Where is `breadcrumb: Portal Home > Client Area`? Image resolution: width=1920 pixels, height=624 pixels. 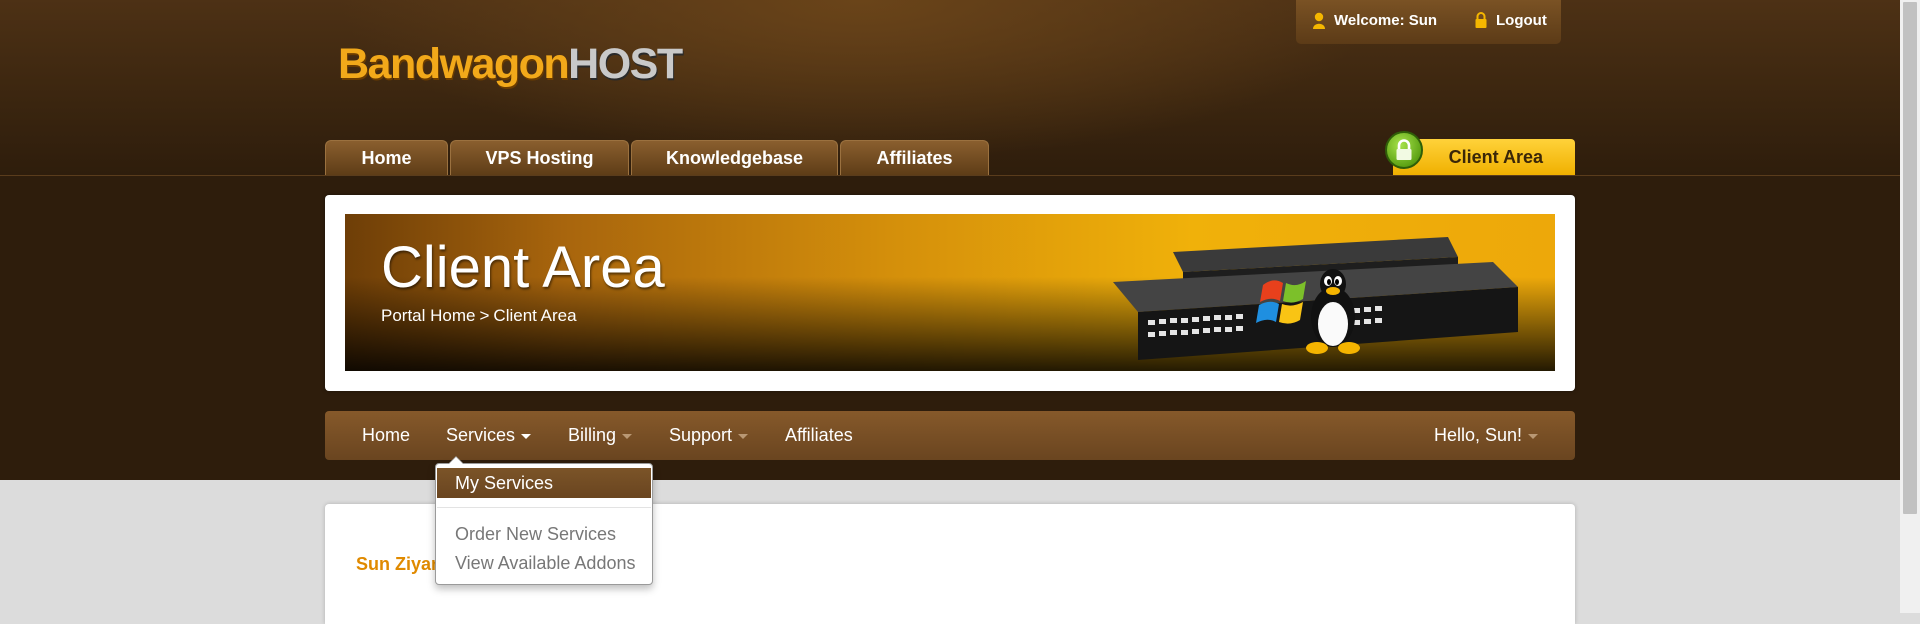
breadcrumb: Portal Home > Client Area is located at coordinates (479, 316).